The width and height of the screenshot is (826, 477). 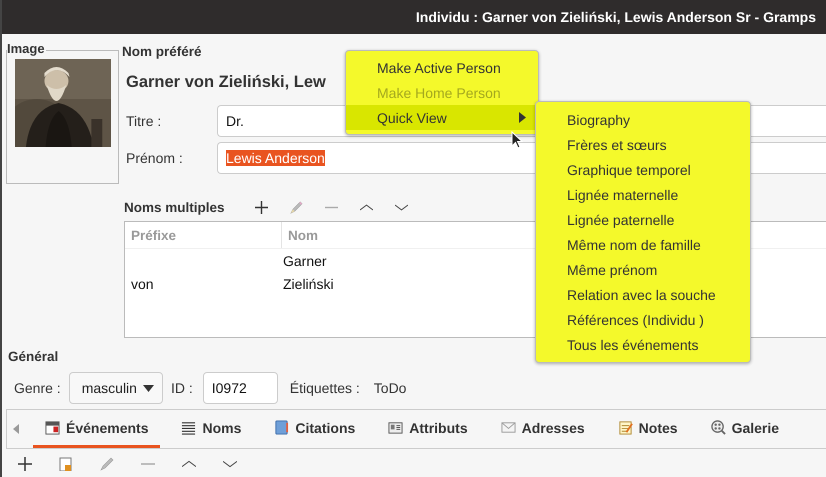 I want to click on field-label: ID :, so click(x=181, y=388).